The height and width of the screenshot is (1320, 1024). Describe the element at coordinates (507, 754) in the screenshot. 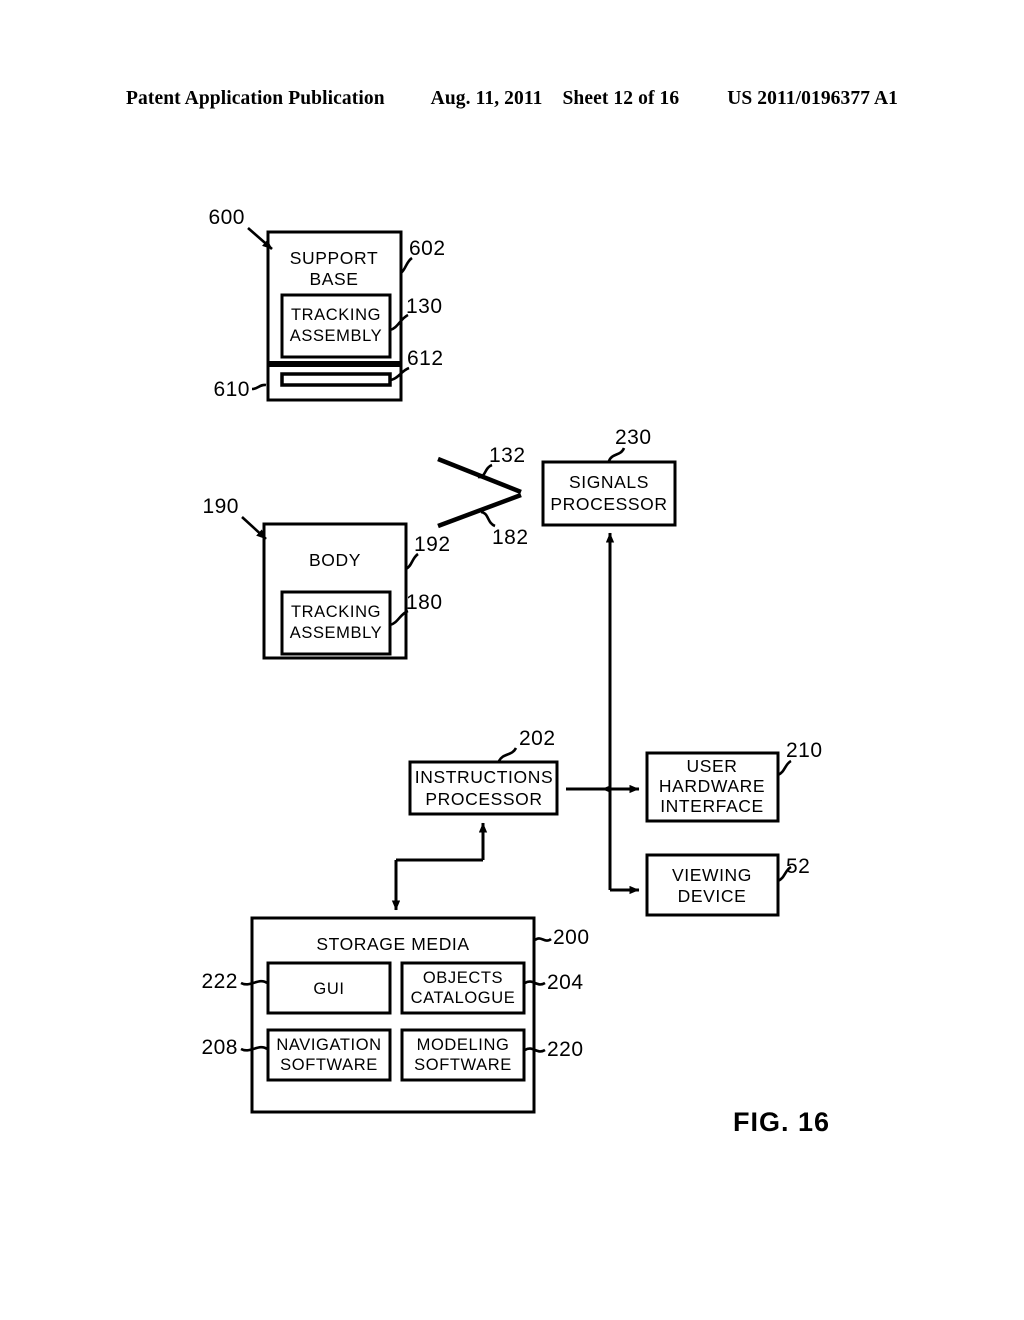

I see `instructions-processor-leader` at that location.